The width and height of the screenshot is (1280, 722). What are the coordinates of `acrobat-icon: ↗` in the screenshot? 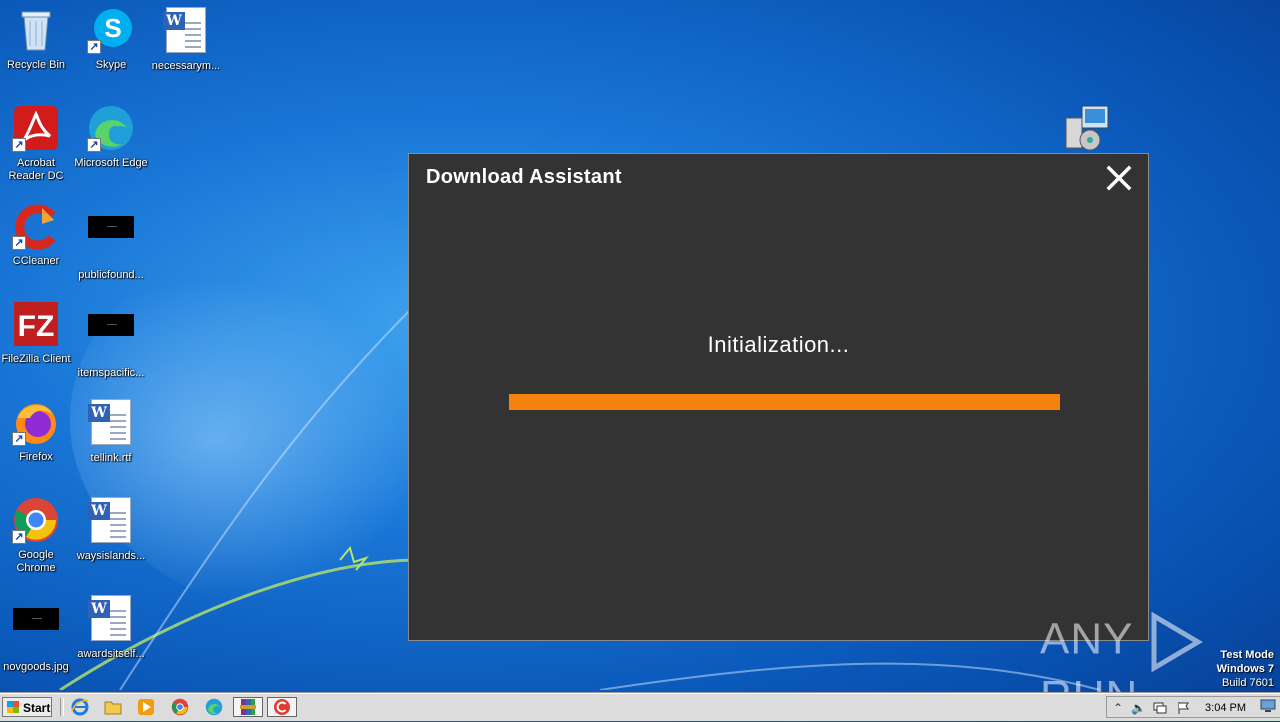 It's located at (36, 128).